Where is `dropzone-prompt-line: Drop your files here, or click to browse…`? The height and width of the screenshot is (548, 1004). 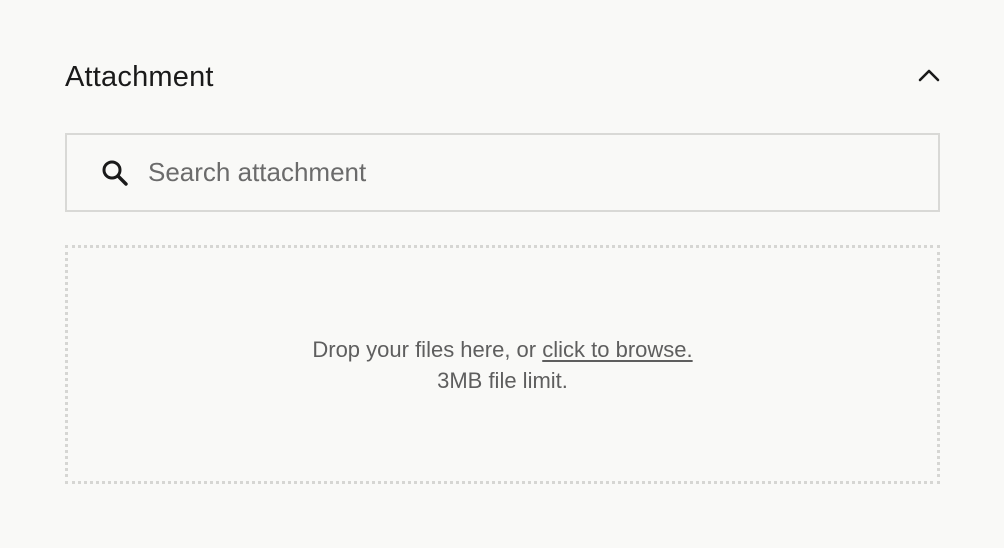 dropzone-prompt-line: Drop your files here, or click to browse… is located at coordinates (502, 349).